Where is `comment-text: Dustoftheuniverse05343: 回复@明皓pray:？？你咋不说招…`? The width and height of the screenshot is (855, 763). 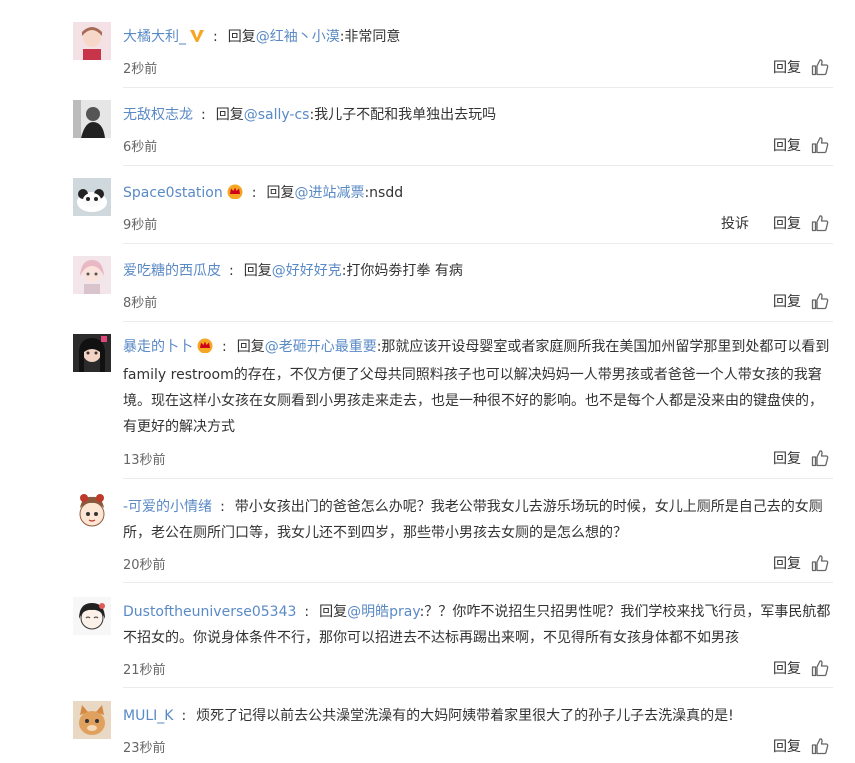 comment-text: Dustoftheuniverse05343: 回复@明皓pray:？？你咋不说招… is located at coordinates (477, 625).